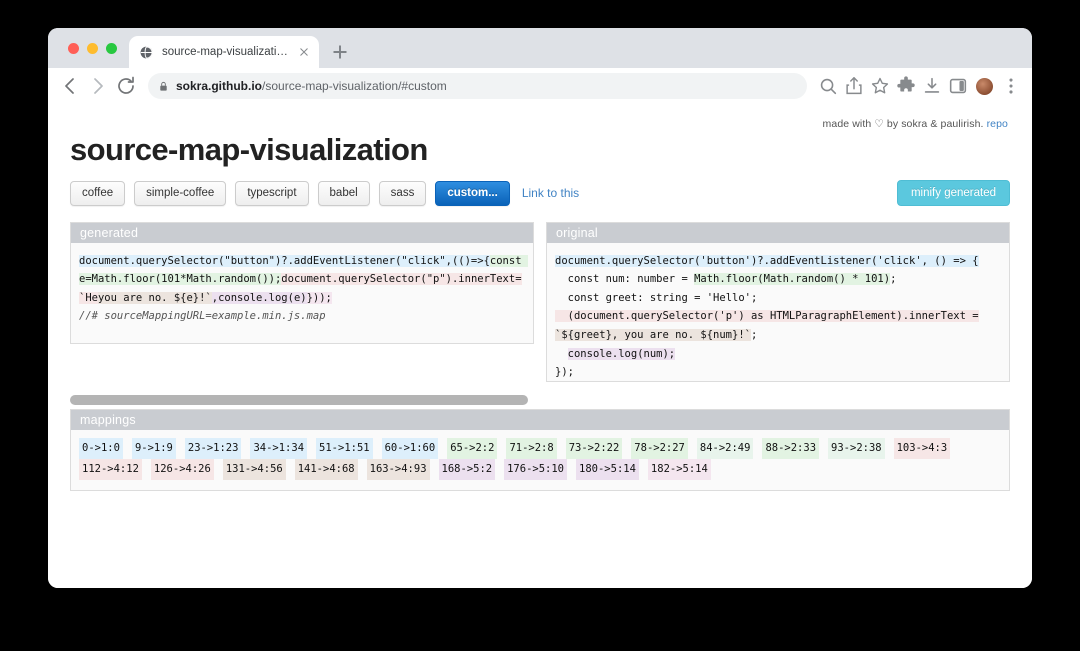  I want to click on chrome-menu-icon, so click(1011, 86).